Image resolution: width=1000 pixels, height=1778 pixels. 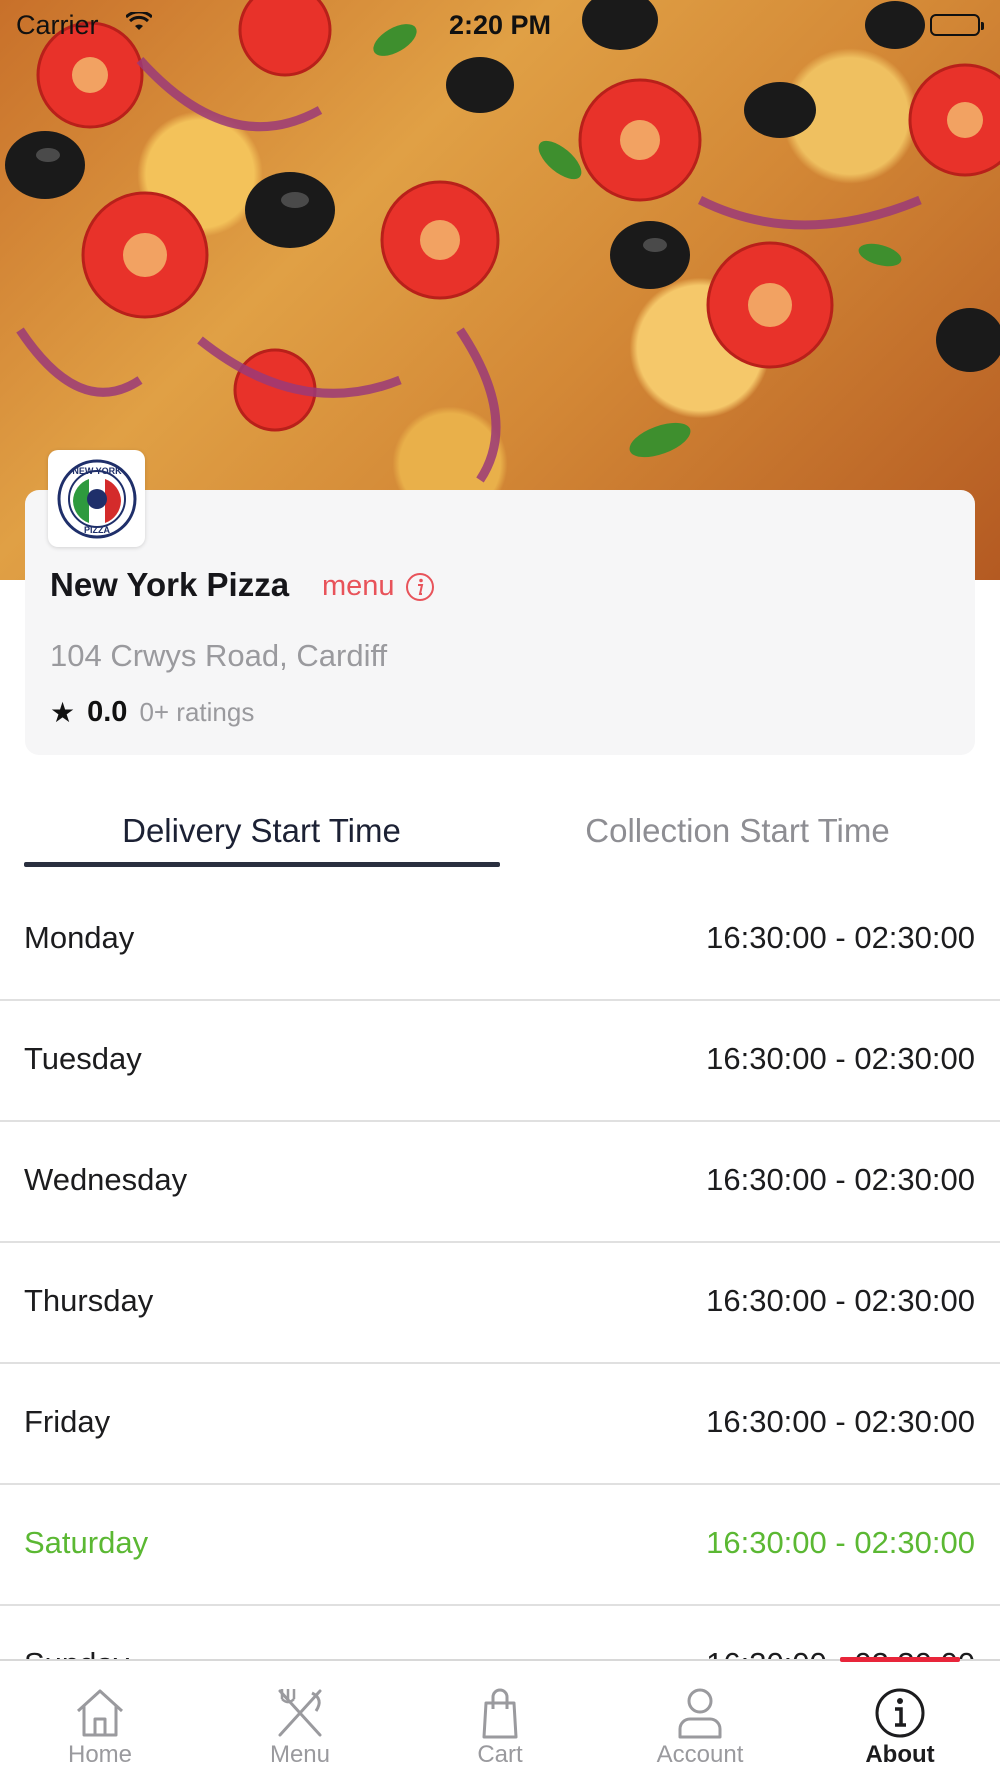 I want to click on day-label: Monday, so click(x=79, y=937).